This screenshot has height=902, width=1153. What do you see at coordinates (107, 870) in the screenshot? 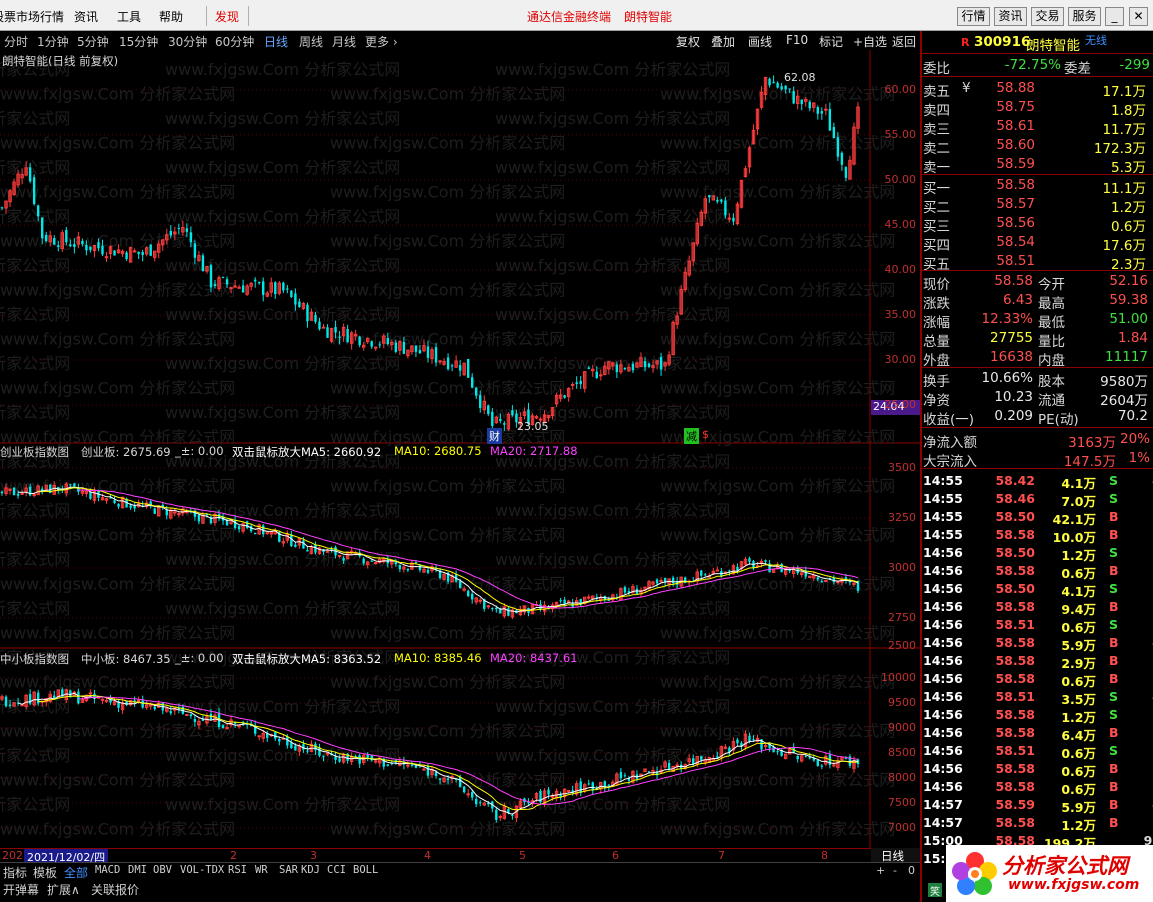
I see `indicator-tab: MACD` at bounding box center [107, 870].